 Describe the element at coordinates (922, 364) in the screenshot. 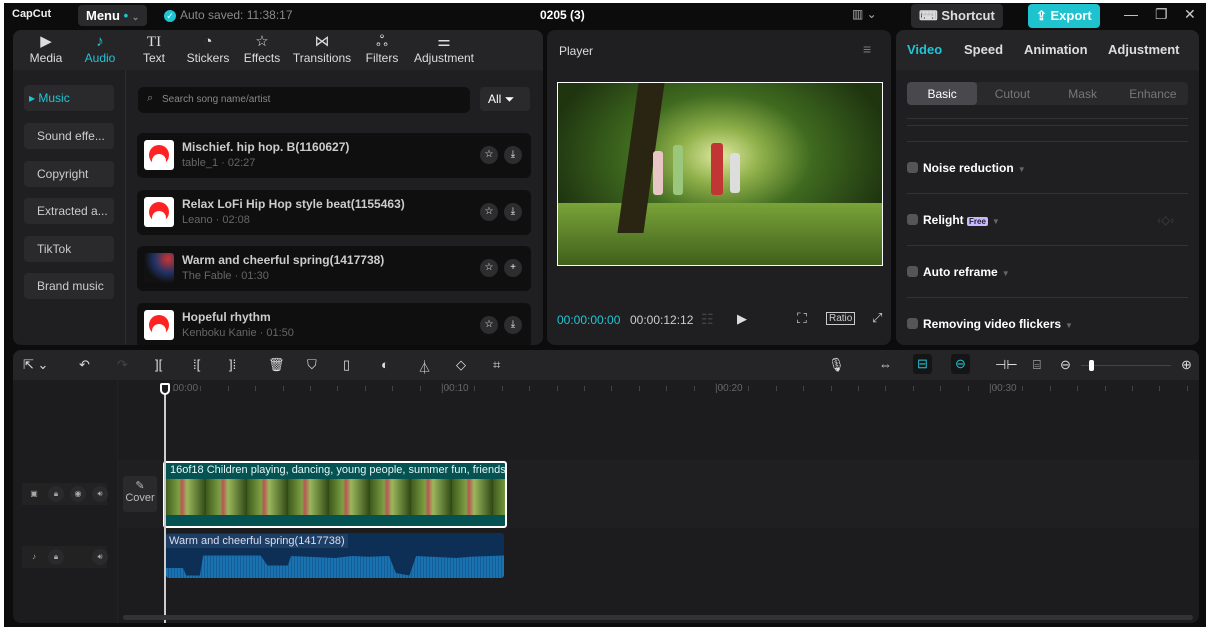

I see `magnet-icon: ⊟` at that location.